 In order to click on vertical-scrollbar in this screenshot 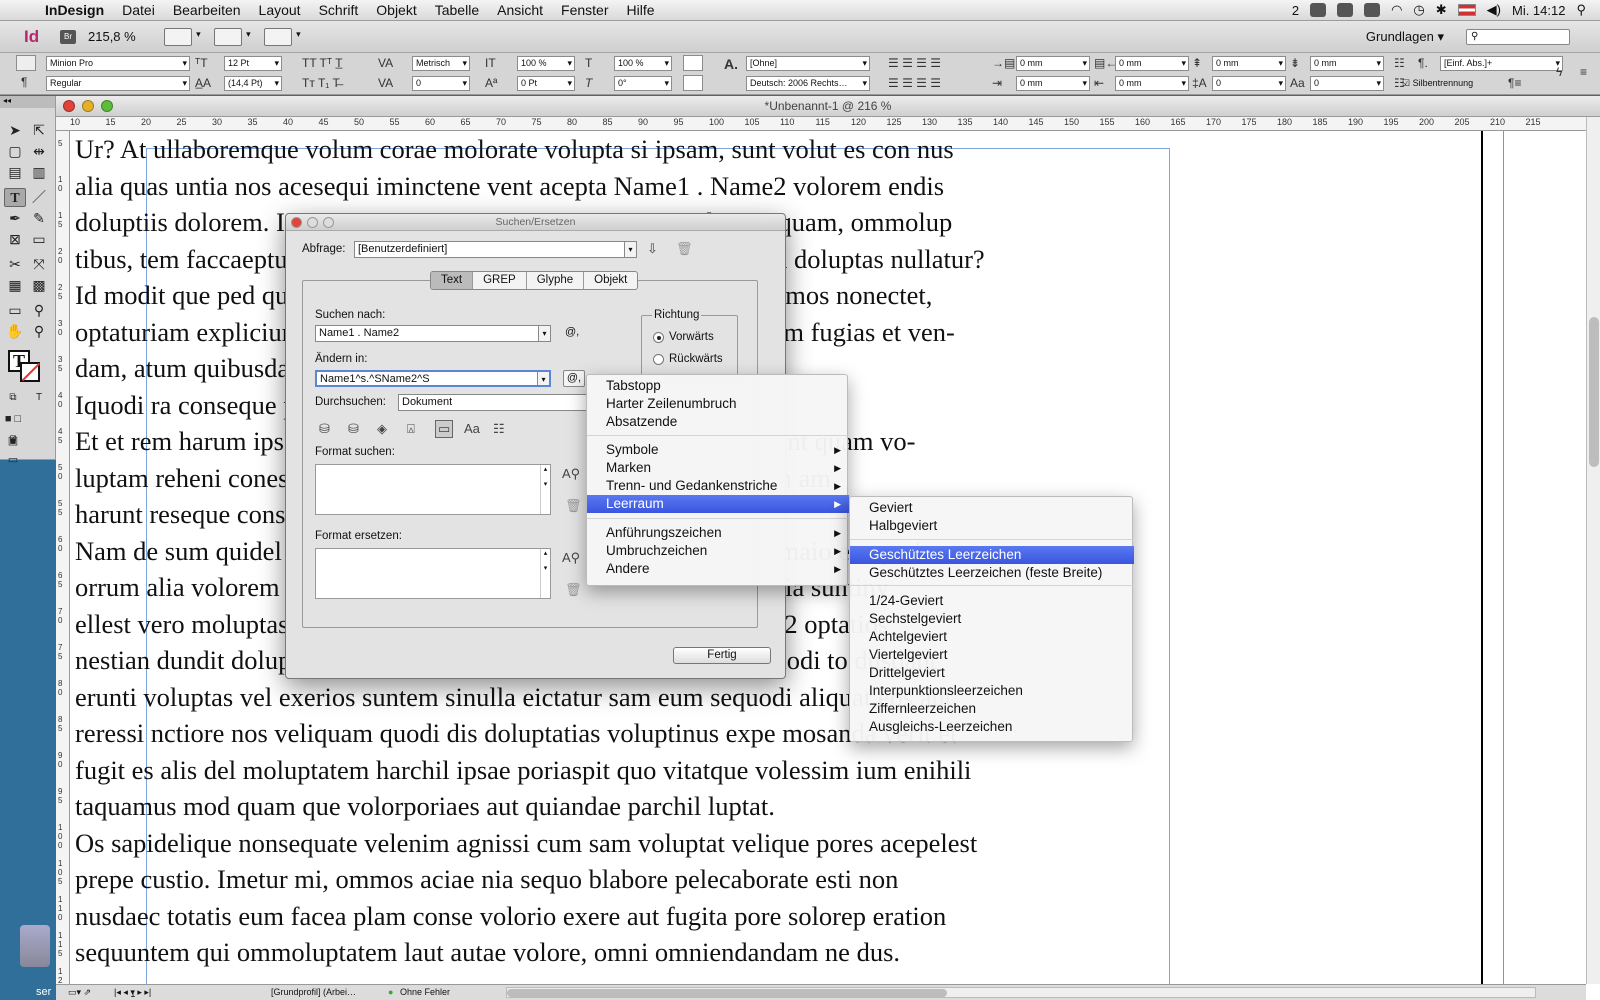, I will do `click(1593, 550)`.